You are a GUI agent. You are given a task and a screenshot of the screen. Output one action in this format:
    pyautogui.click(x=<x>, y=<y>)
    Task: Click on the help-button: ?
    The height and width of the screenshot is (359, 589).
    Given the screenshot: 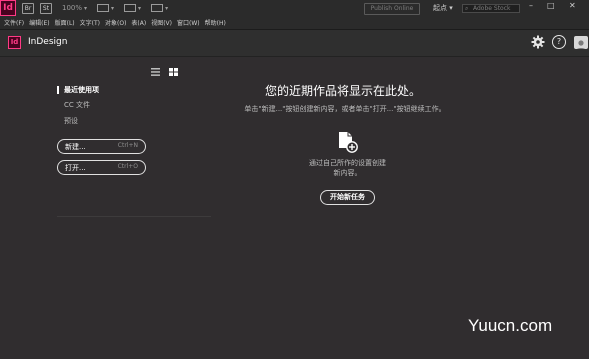 What is the action you would take?
    pyautogui.click(x=559, y=42)
    